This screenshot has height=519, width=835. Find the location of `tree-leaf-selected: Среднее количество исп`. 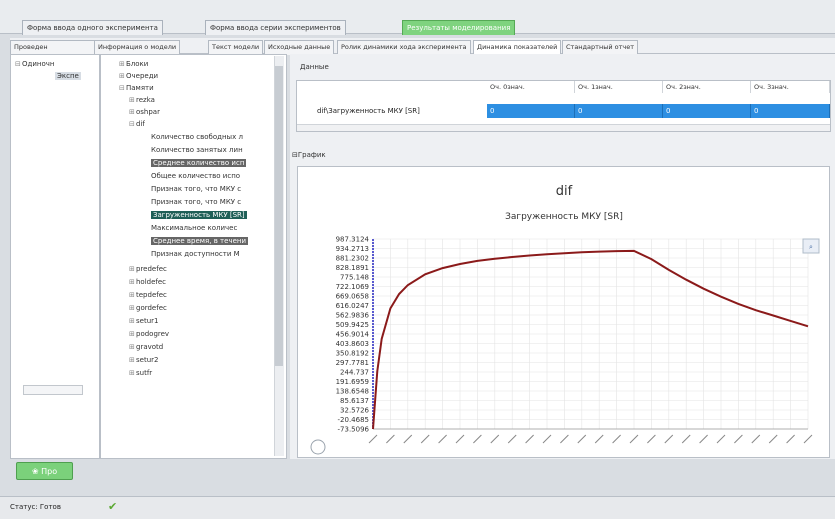

tree-leaf-selected: Среднее количество исп is located at coordinates (199, 163).